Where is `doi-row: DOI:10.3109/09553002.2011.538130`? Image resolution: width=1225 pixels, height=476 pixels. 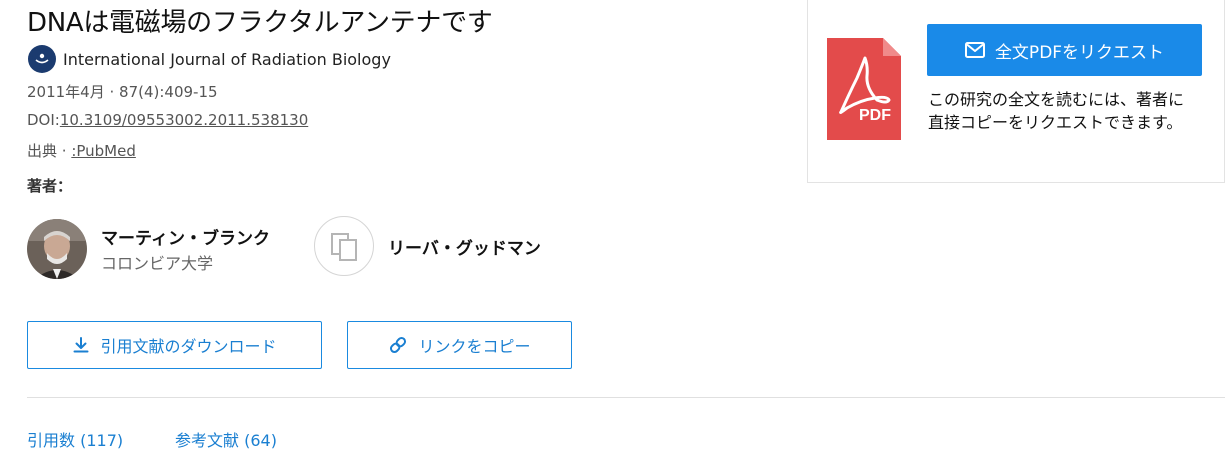 doi-row: DOI:10.3109/09553002.2011.538130 is located at coordinates (167, 120).